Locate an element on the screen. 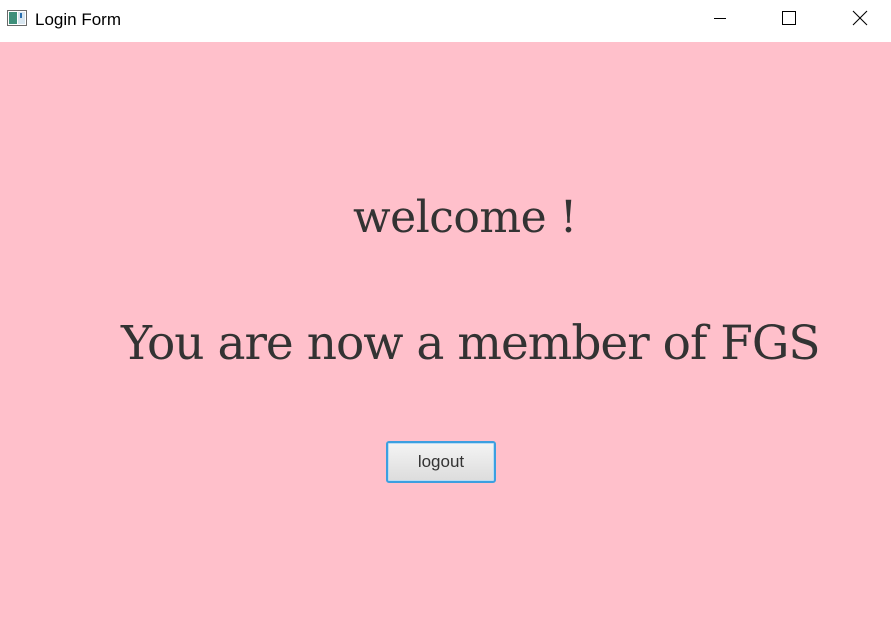  maximize-icon is located at coordinates (789, 20).